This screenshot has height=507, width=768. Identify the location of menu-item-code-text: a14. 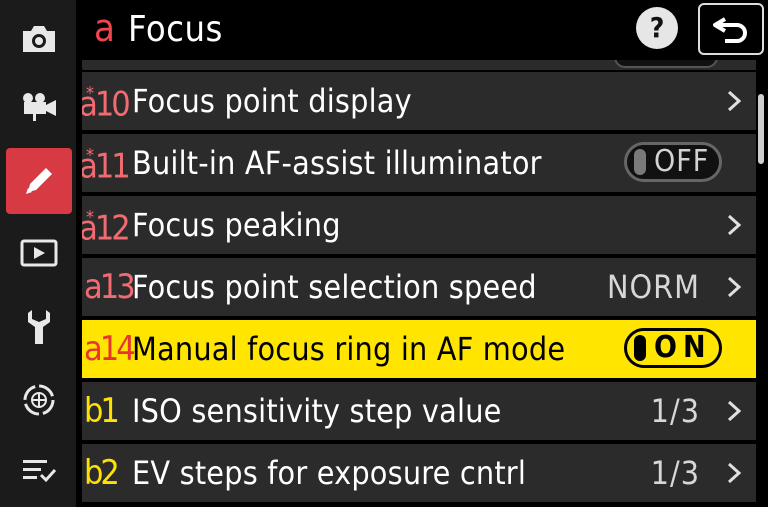
(110, 349).